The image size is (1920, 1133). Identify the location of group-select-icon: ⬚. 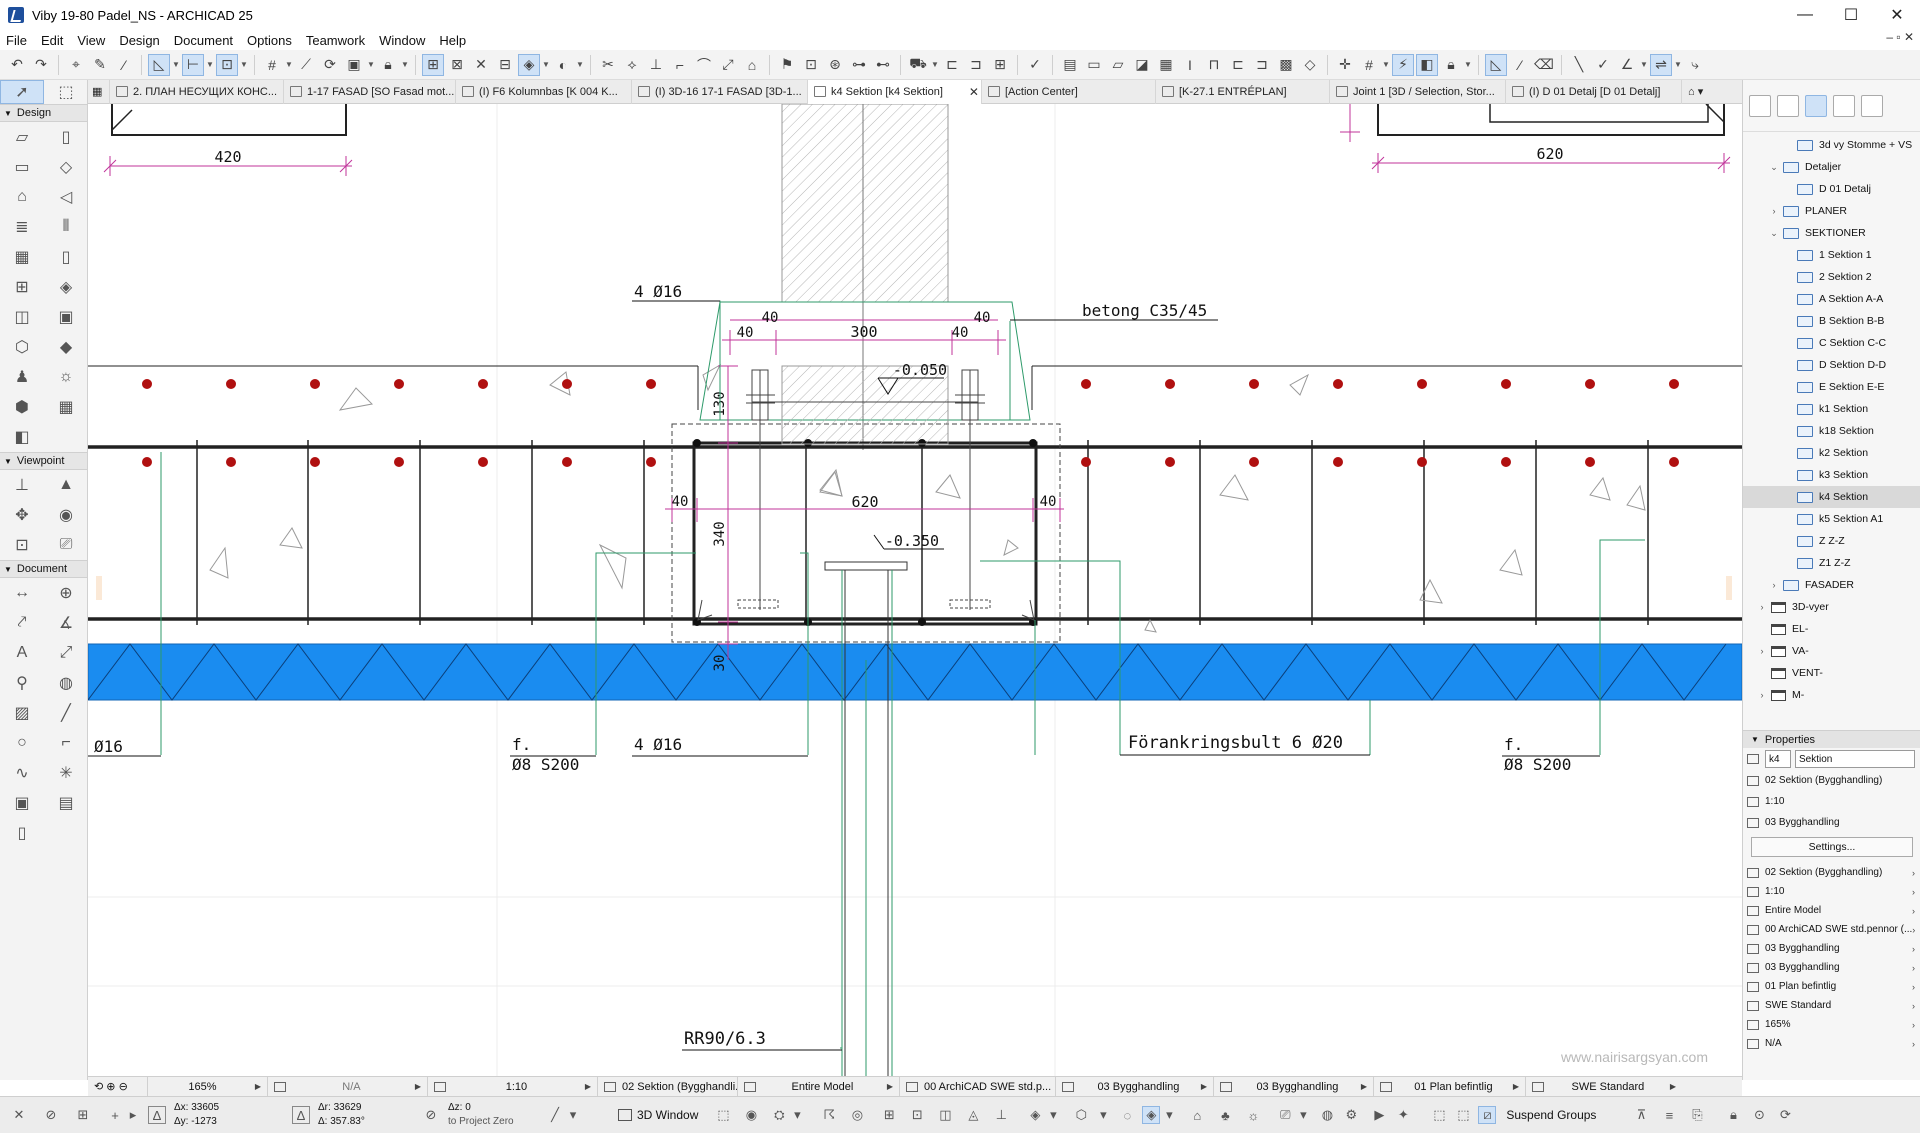
(1439, 1115).